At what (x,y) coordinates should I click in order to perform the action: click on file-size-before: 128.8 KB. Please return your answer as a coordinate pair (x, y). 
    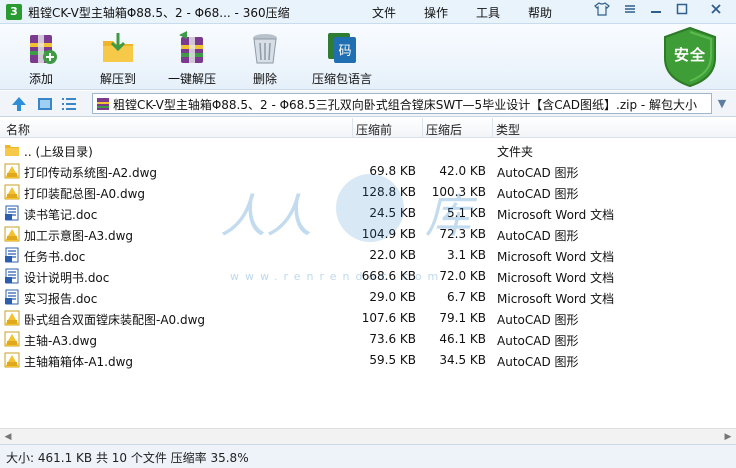
    Looking at the image, I should click on (388, 192).